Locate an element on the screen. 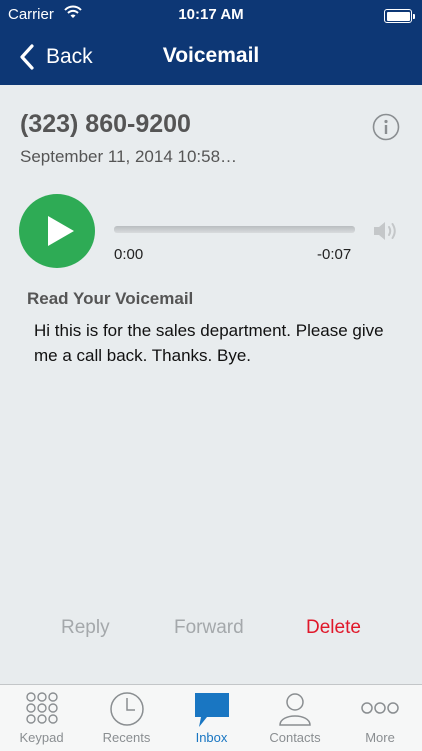 Image resolution: width=422 pixels, height=751 pixels. tab-label: Contacts is located at coordinates (295, 737).